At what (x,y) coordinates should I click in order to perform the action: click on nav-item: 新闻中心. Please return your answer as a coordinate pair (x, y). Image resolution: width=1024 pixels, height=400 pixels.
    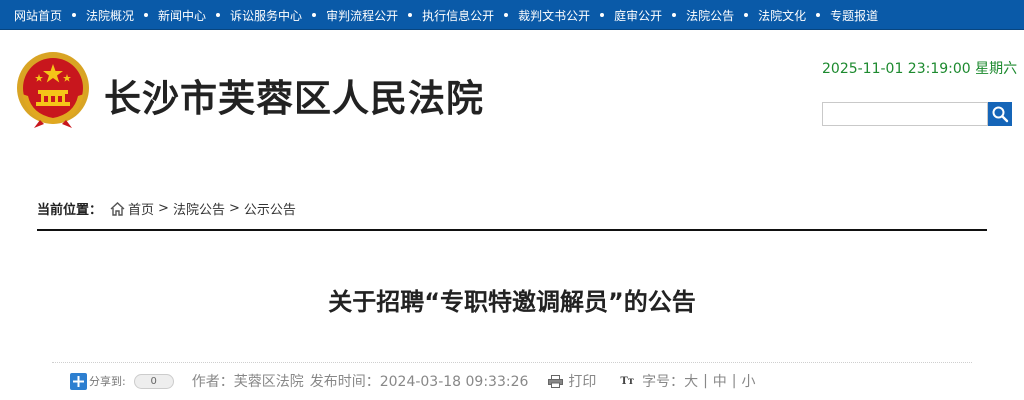
    Looking at the image, I should click on (170, 15).